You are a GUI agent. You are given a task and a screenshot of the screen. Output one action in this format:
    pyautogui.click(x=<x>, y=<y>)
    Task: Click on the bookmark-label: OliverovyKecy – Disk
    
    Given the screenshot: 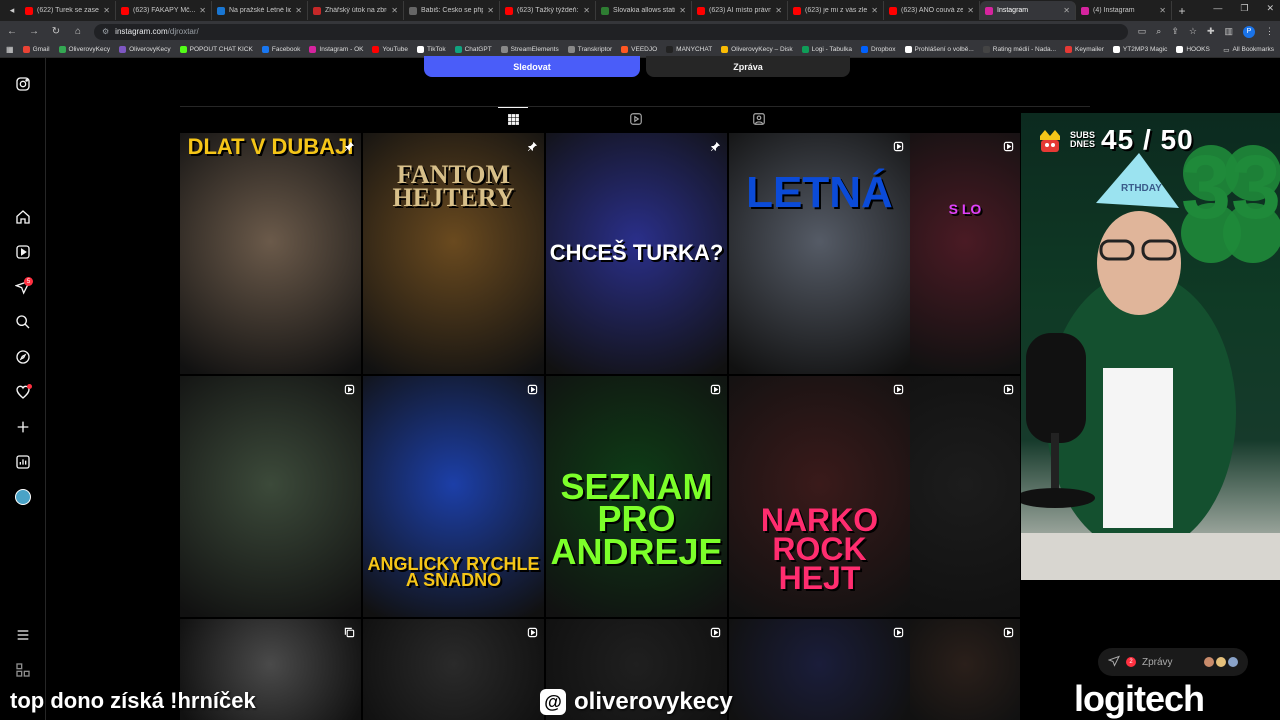 What is the action you would take?
    pyautogui.click(x=762, y=49)
    